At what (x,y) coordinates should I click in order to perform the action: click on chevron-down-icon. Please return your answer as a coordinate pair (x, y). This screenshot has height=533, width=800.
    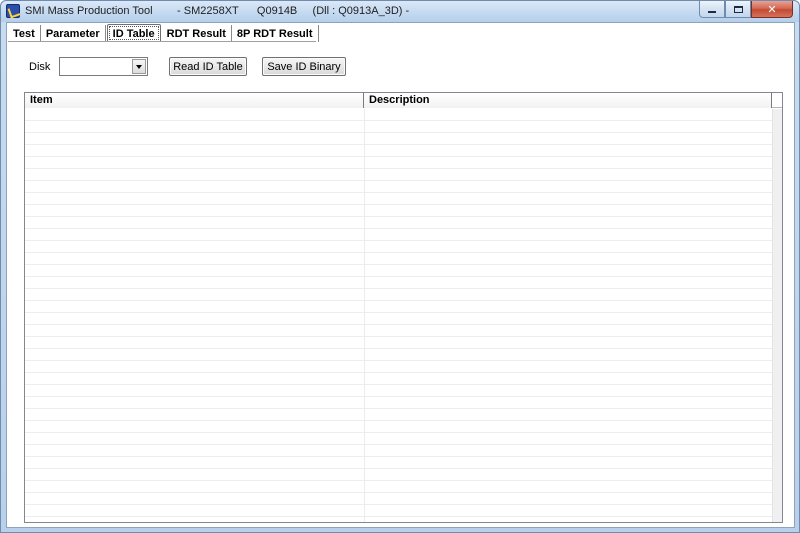
    Looking at the image, I should click on (139, 66).